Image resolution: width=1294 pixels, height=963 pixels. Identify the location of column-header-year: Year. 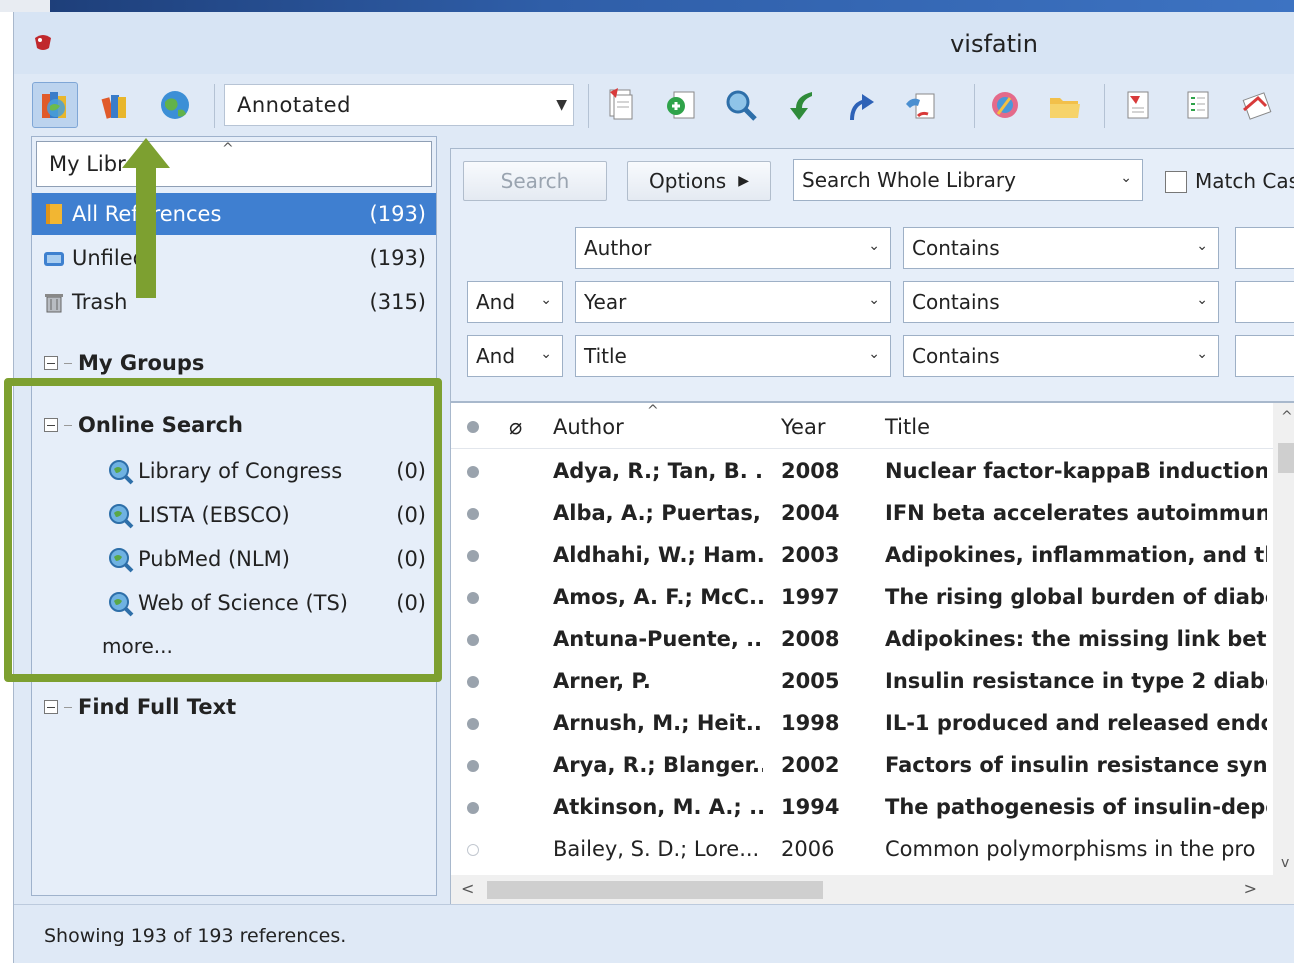
(803, 427).